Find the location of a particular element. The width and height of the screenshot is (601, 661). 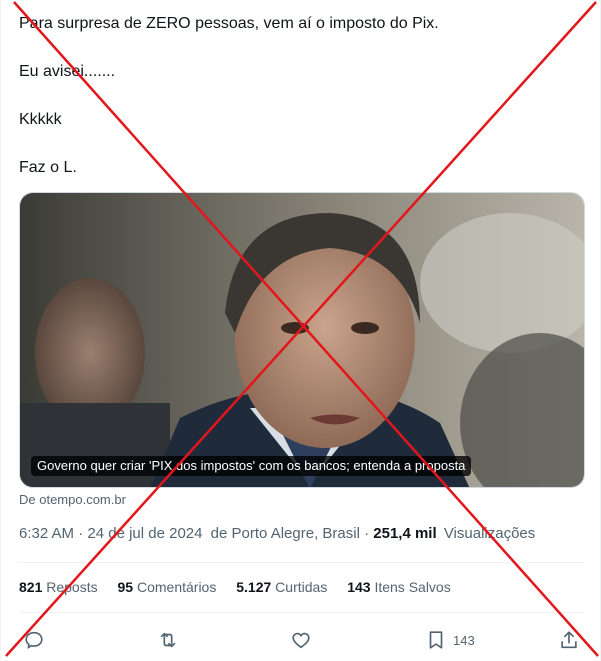

reposts-label: Reposts is located at coordinates (72, 587).